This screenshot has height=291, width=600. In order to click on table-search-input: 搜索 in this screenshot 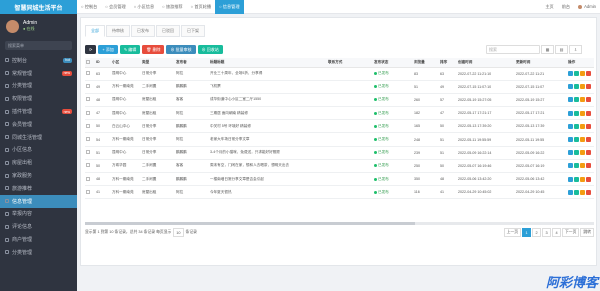, I will do `click(513, 49)`.